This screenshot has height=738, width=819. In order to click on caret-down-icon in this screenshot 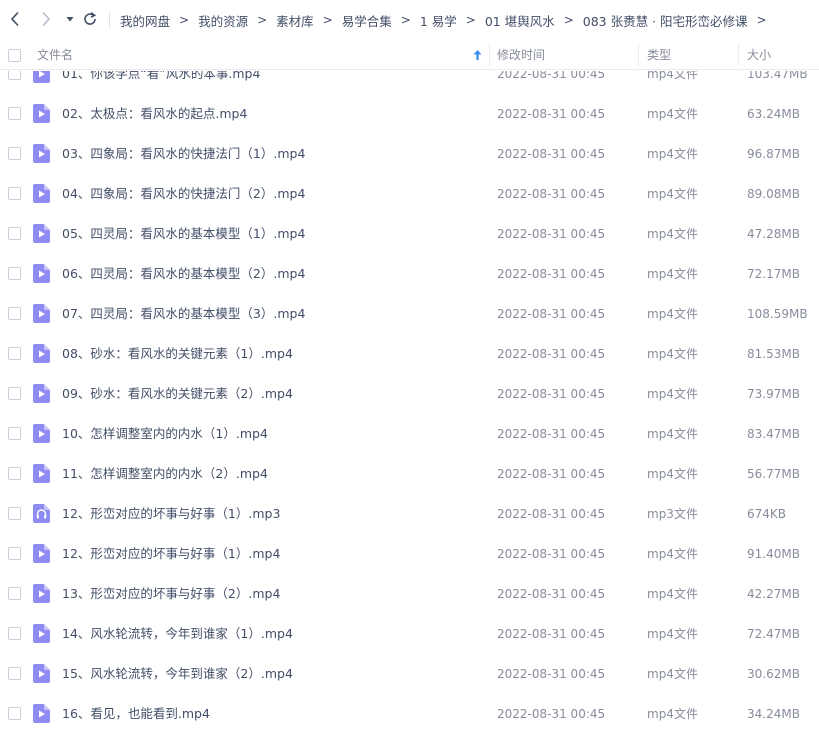, I will do `click(70, 19)`.